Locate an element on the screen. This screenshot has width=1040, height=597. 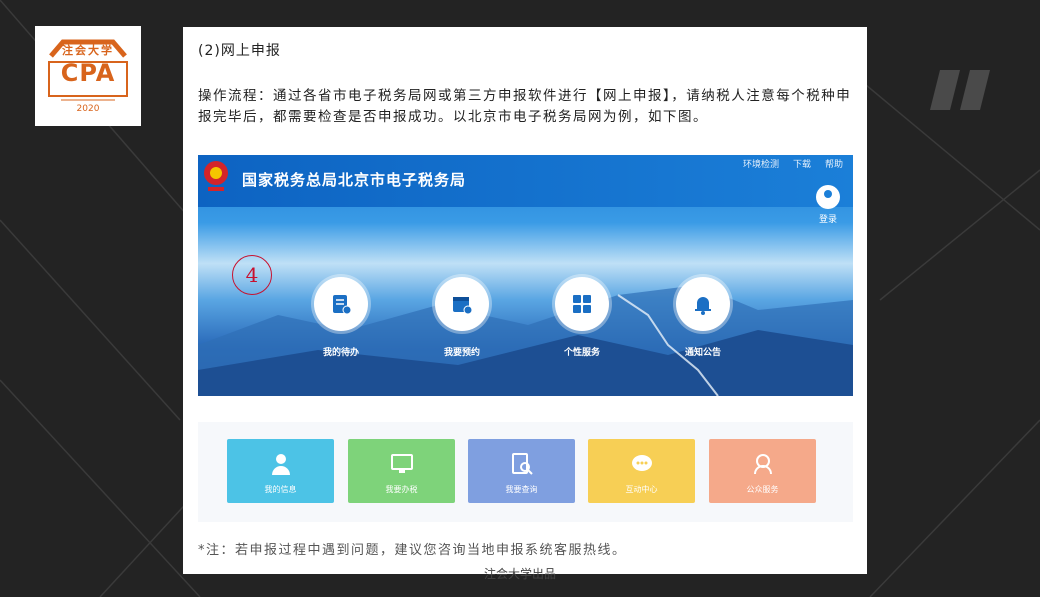
service-label: 我要预约 is located at coordinates (461, 353).